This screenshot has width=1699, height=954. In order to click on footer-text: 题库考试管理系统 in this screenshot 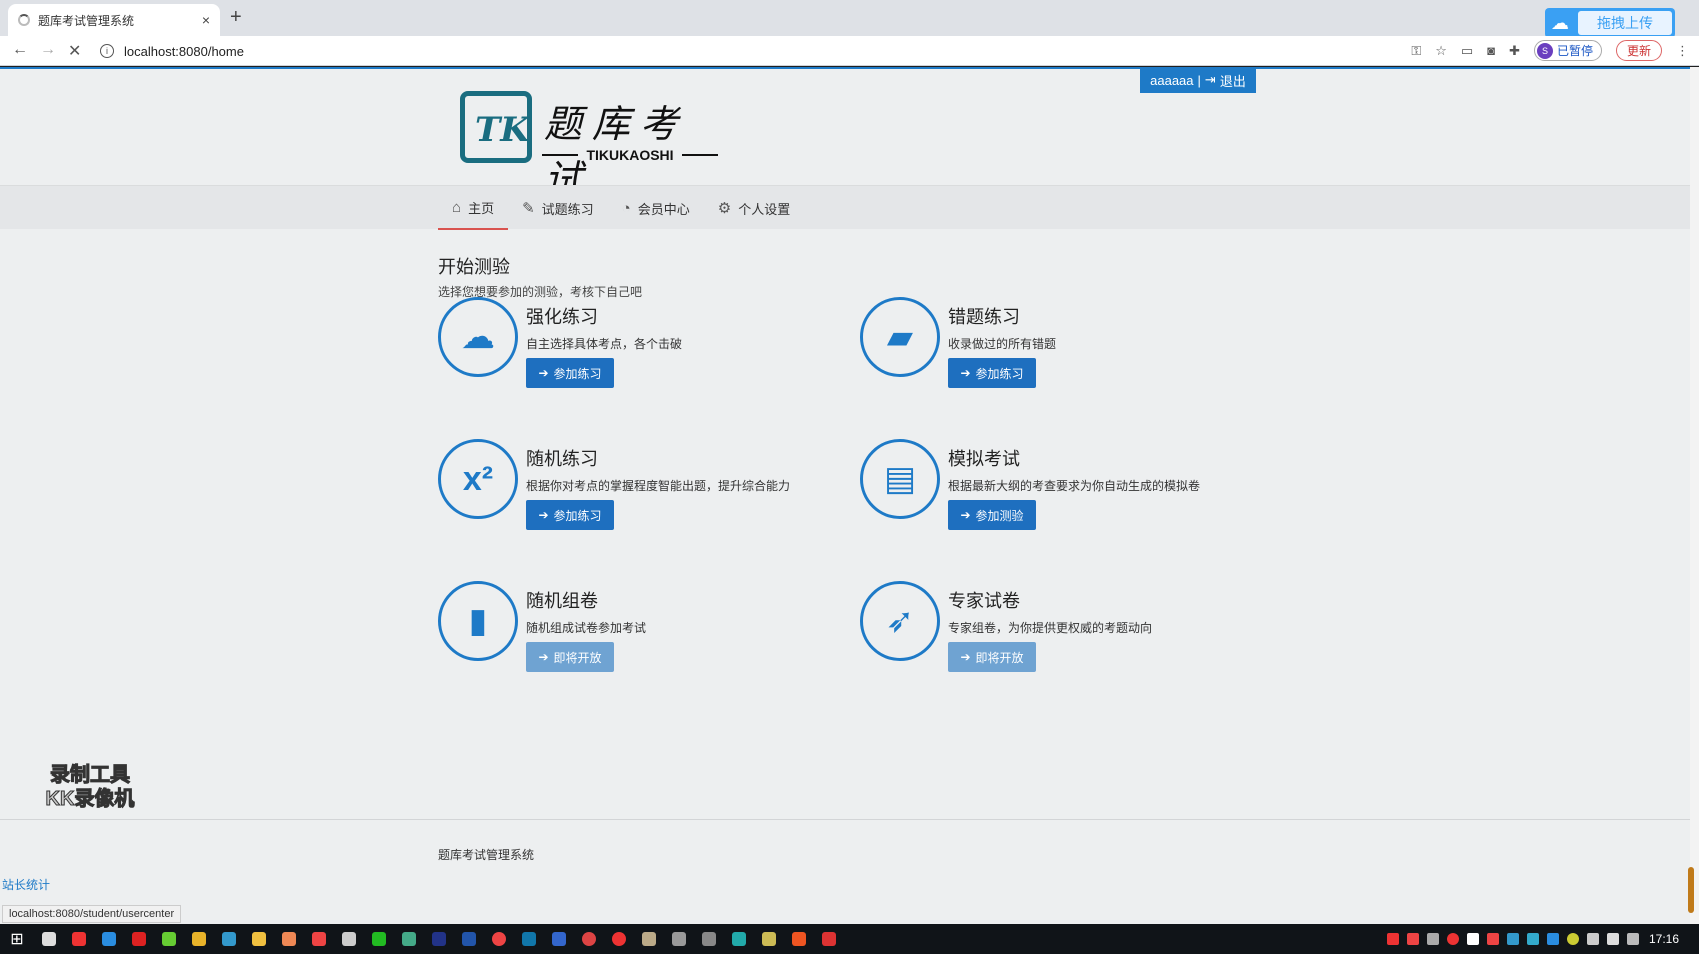, I will do `click(486, 855)`.